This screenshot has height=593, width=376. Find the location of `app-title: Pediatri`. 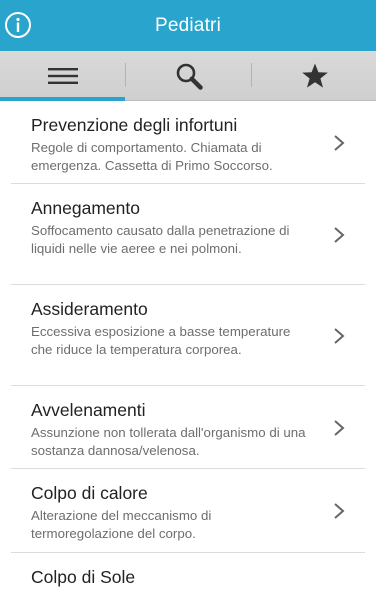

app-title: Pediatri is located at coordinates (188, 25).